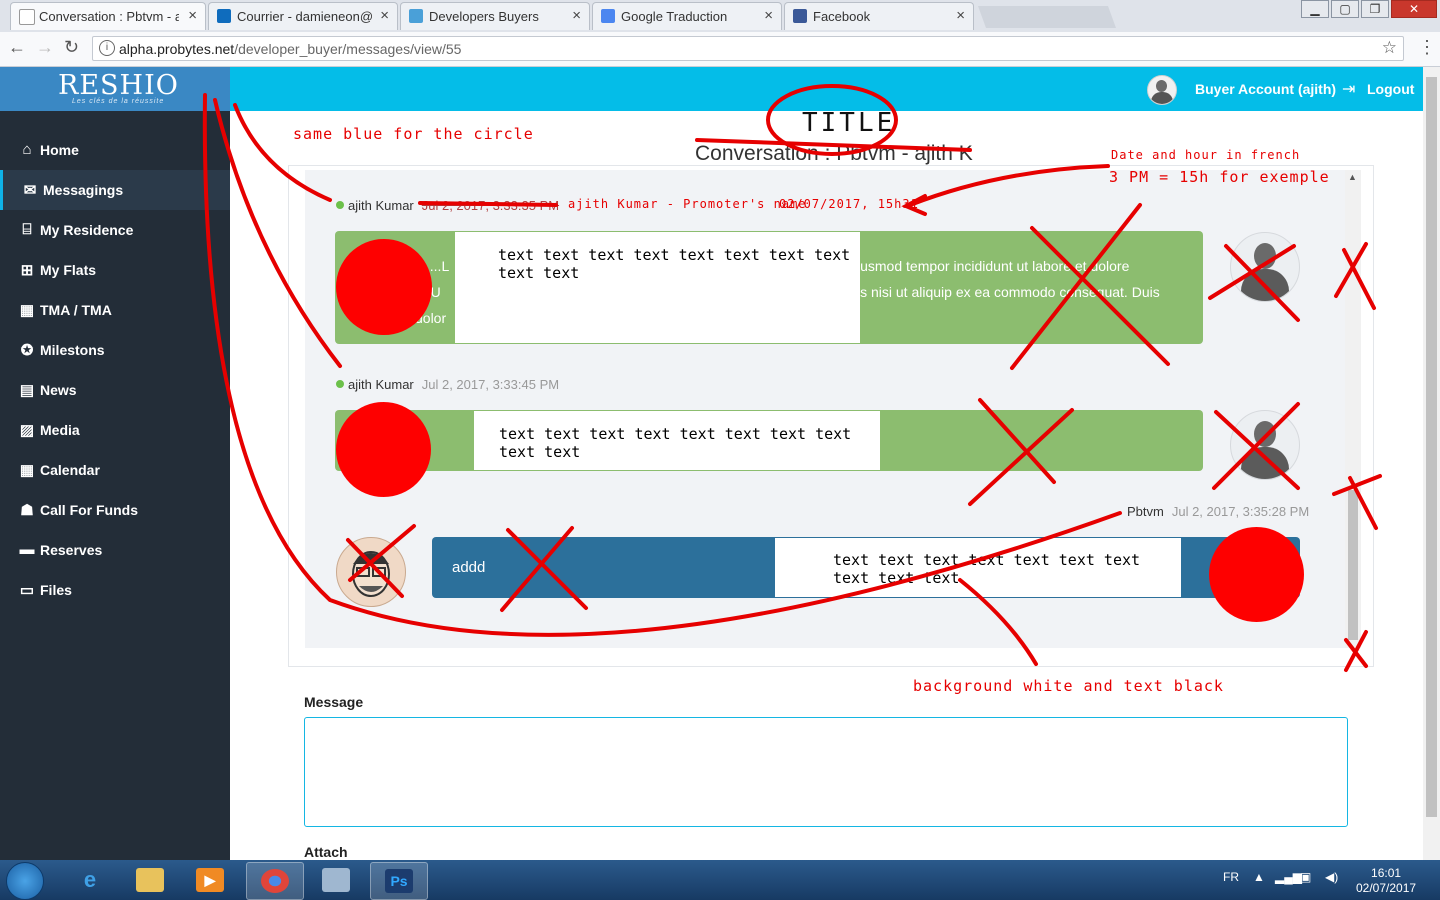 This screenshot has width=1440, height=900. I want to click on clock-time: 16:01, so click(1386, 873).